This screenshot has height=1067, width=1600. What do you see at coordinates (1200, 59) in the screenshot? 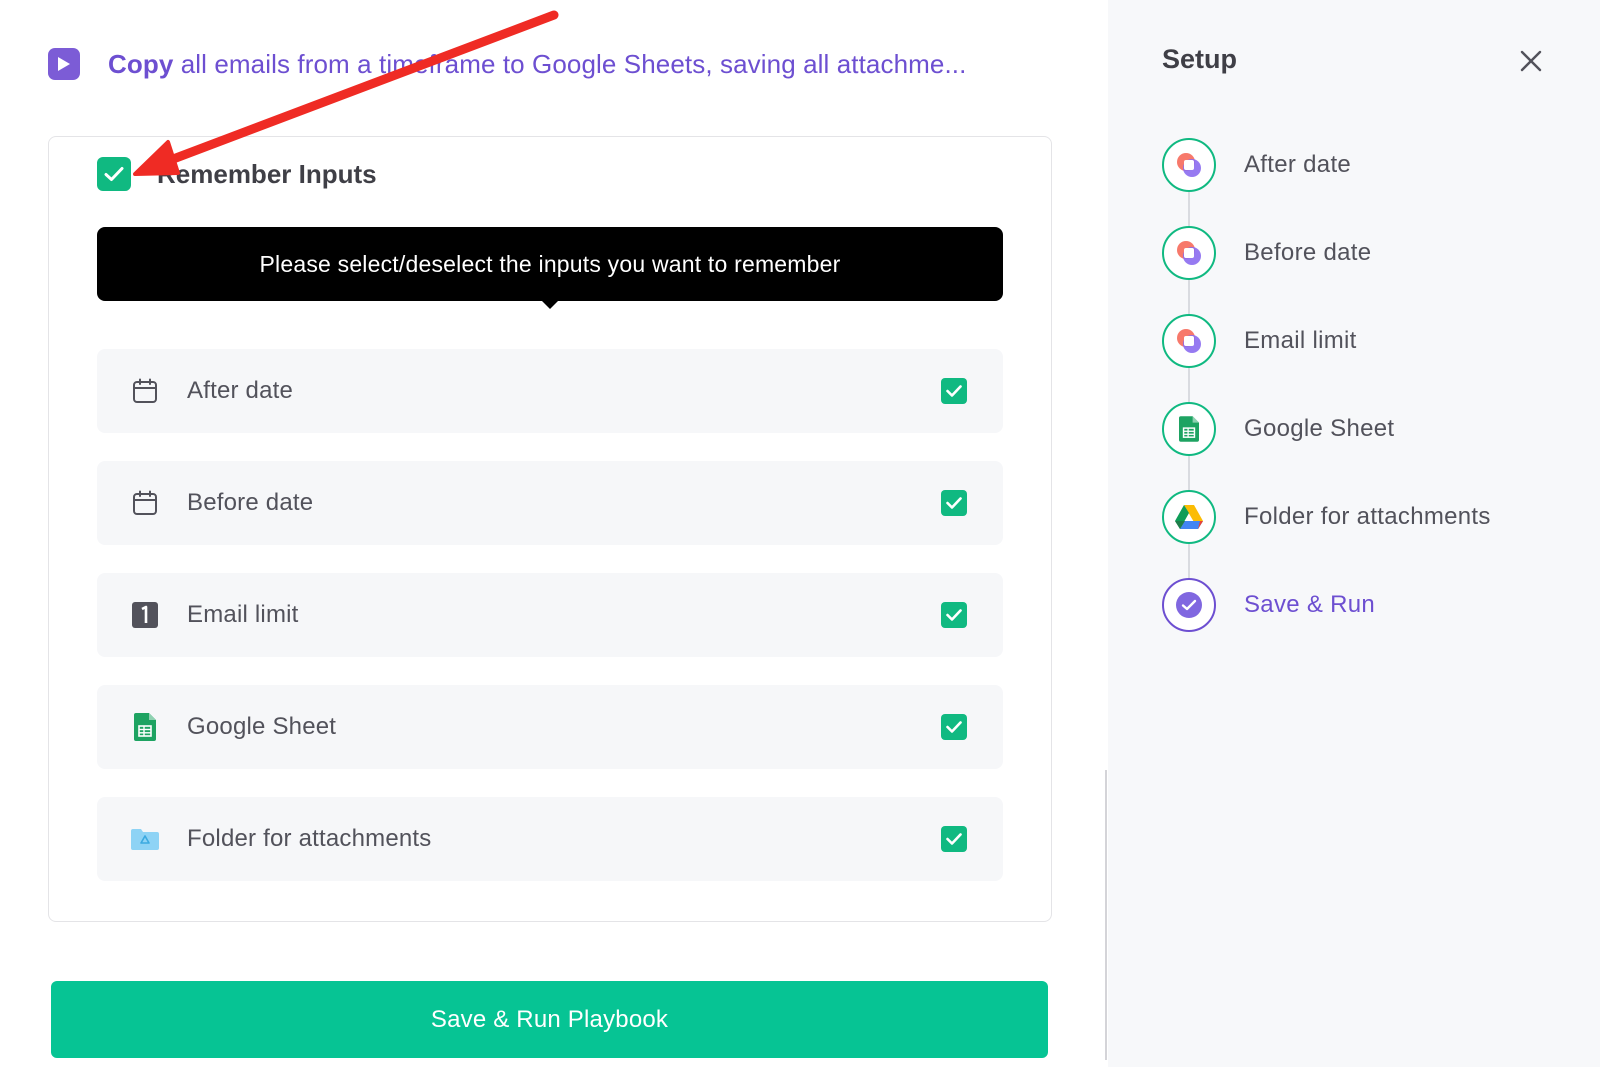
I see `setup-title: Setup` at bounding box center [1200, 59].